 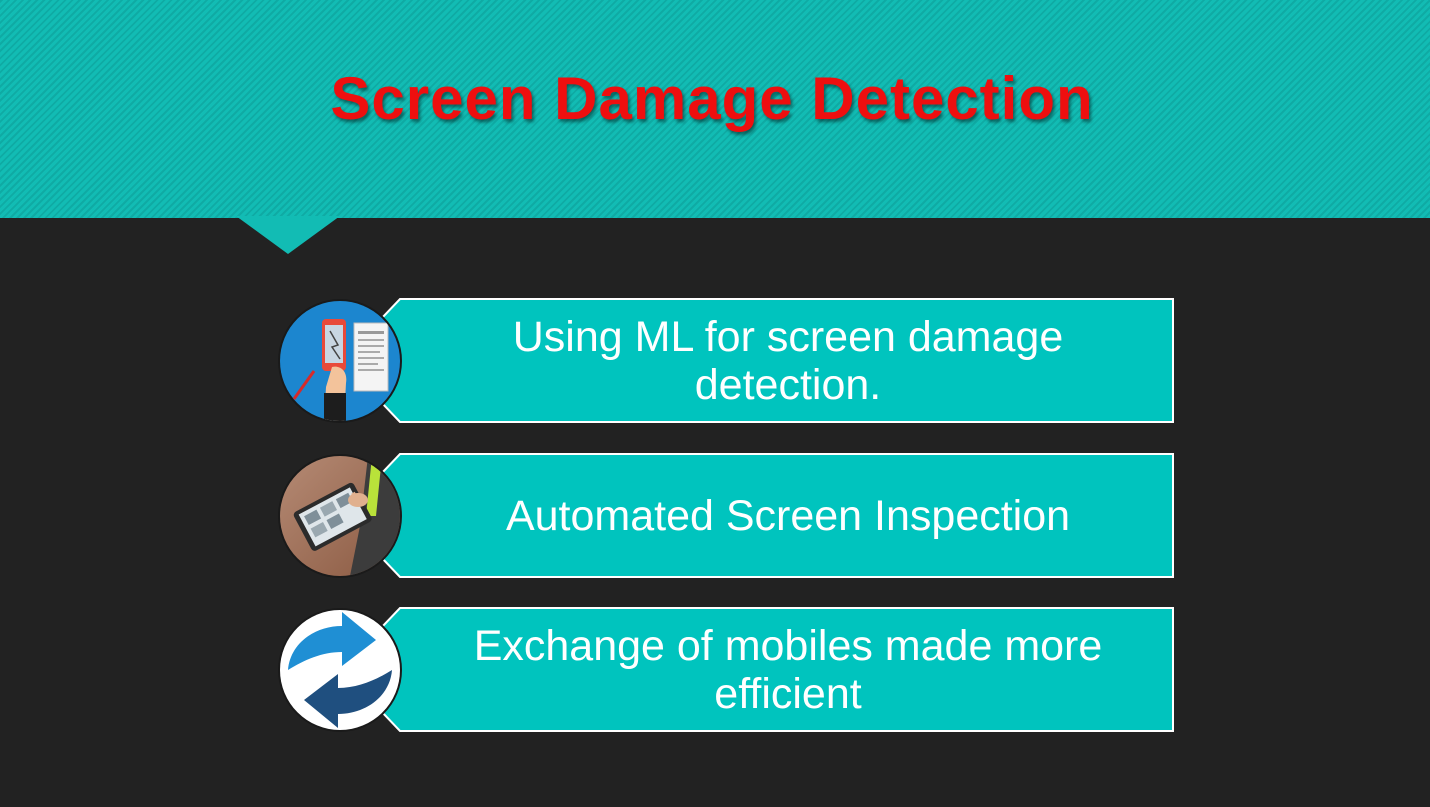 I want to click on tablet-inspection-photo-icon, so click(x=340, y=516).